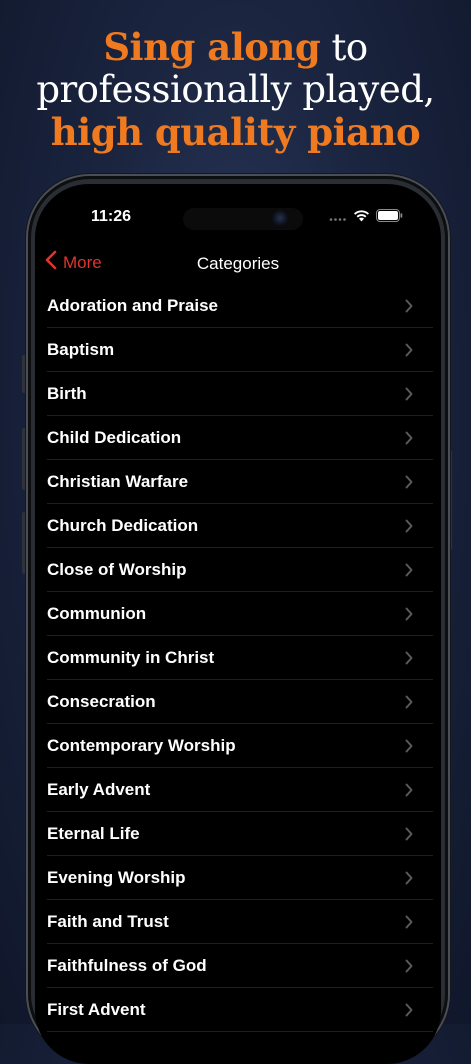 The image size is (471, 1064). I want to click on category-row: Early Advent, so click(238, 790).